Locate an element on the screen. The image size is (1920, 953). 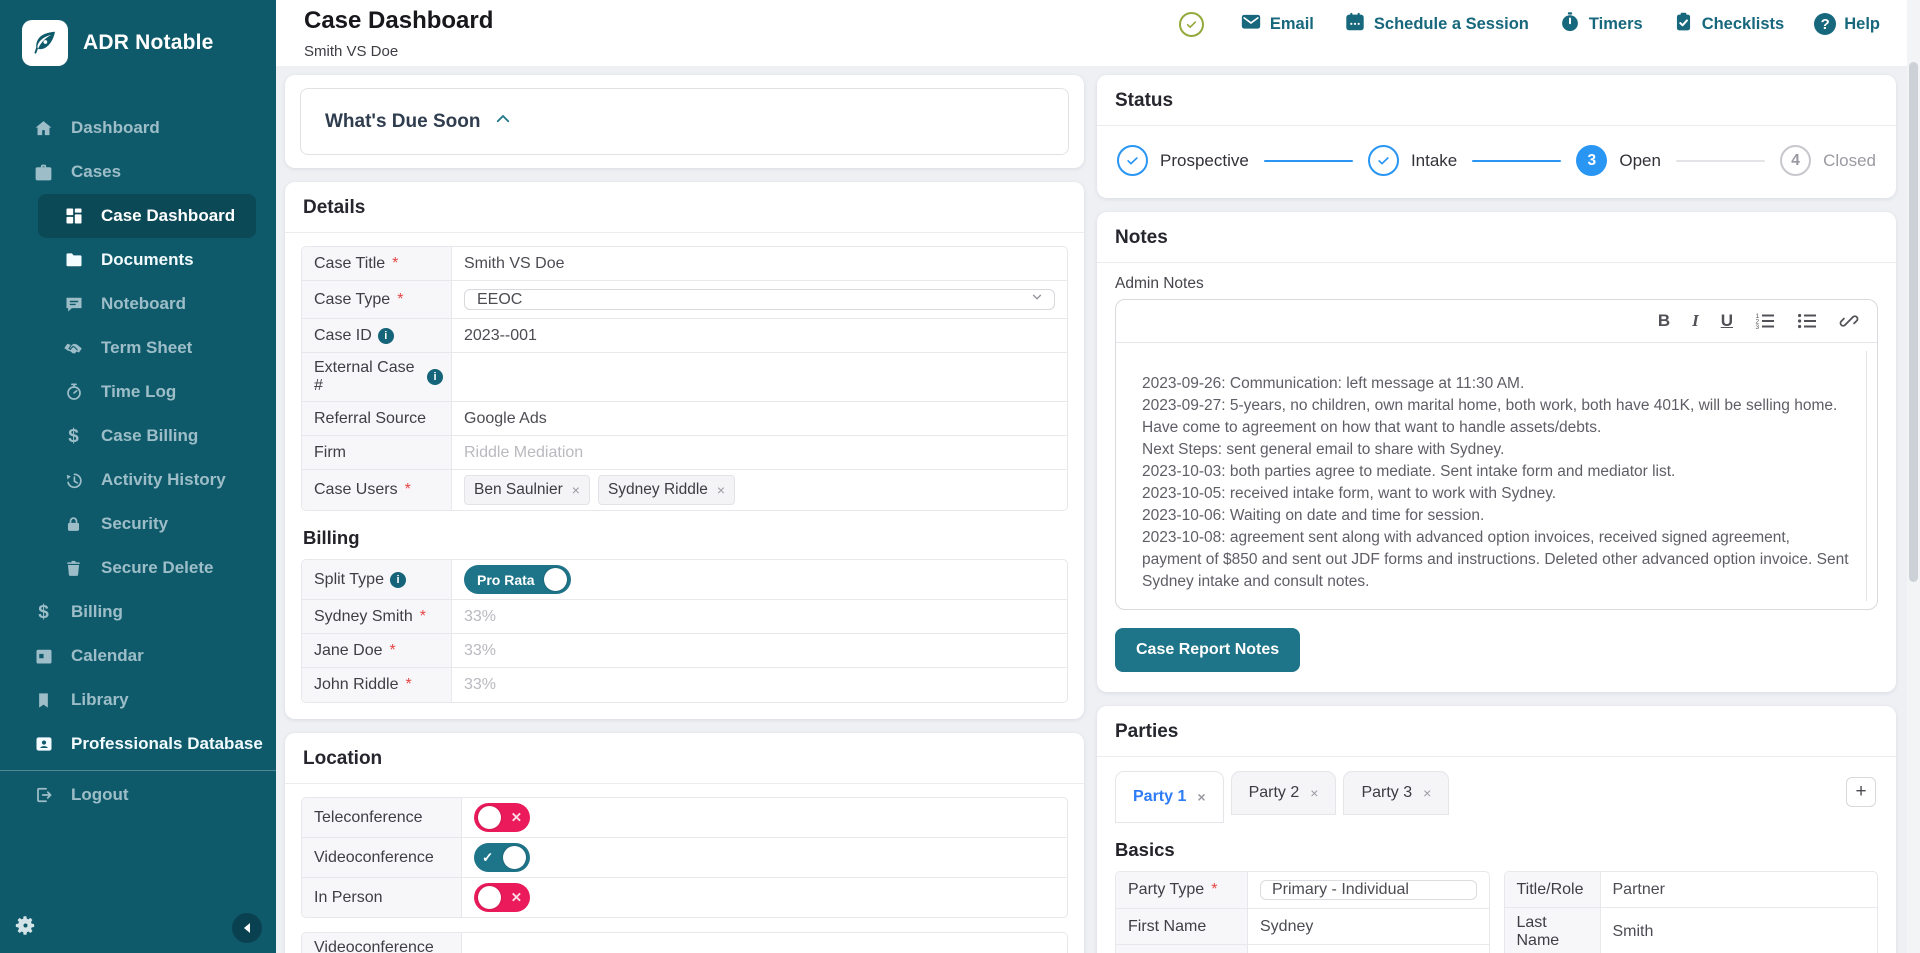
videoconference-info-table: Videoconference Info is located at coordinates (684, 942).